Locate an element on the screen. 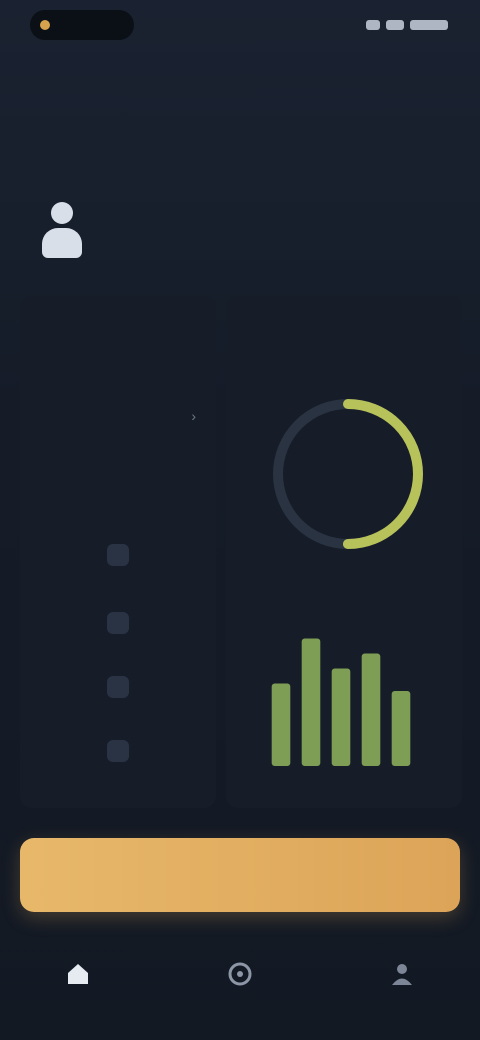 This screenshot has height=1040, width=480. bottom-nav is located at coordinates (240, 986).